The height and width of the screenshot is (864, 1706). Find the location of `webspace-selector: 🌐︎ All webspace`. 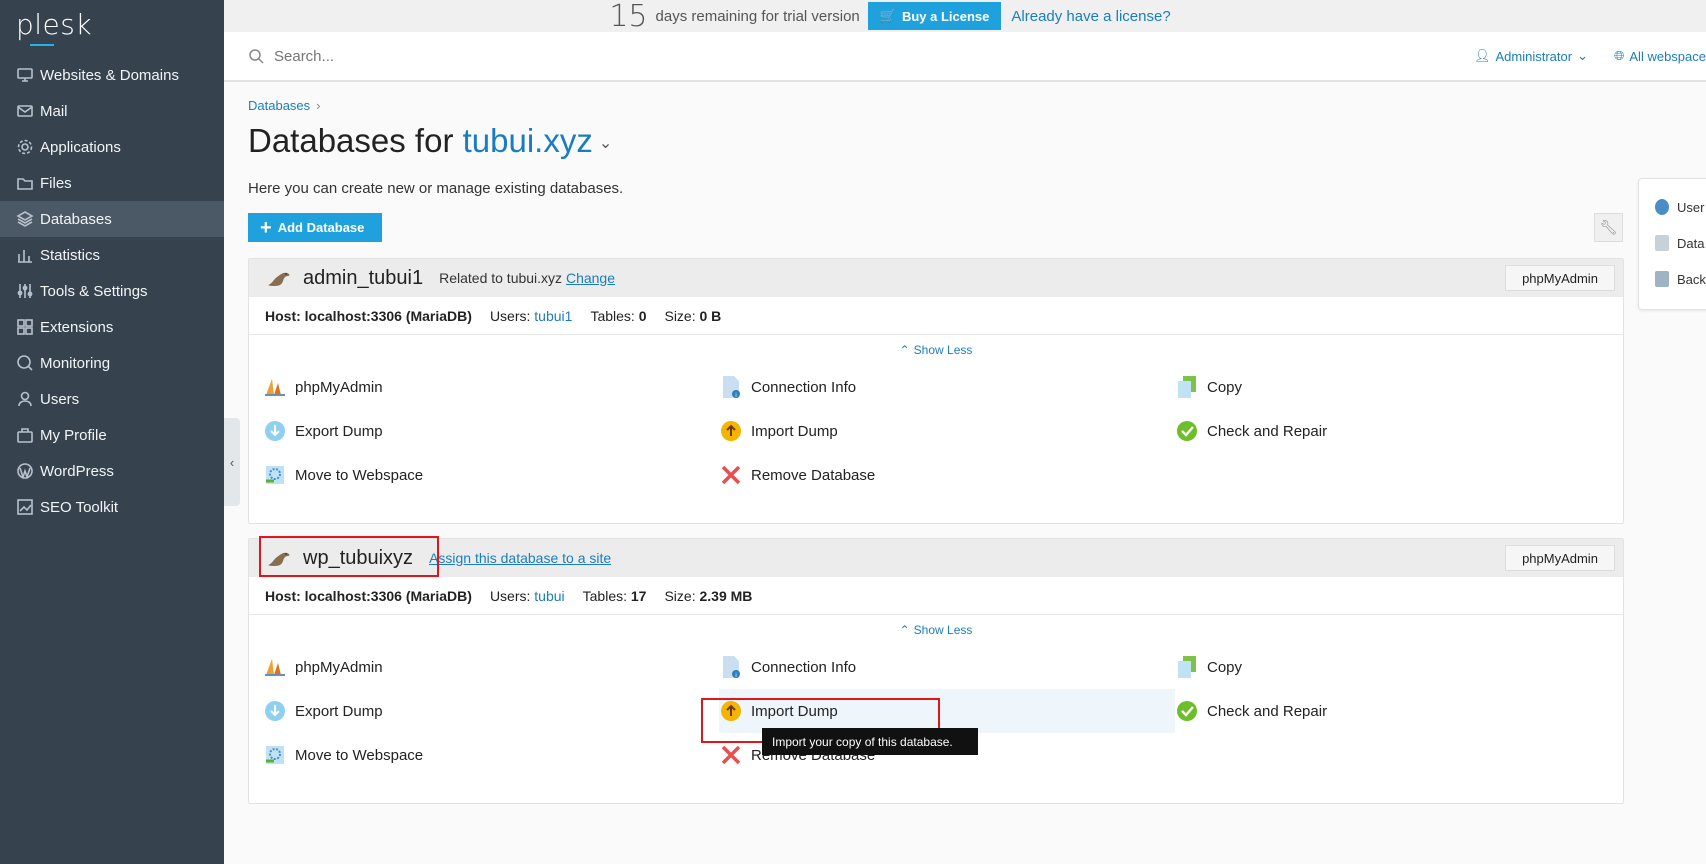

webspace-selector: 🌐︎ All webspace is located at coordinates (1660, 56).